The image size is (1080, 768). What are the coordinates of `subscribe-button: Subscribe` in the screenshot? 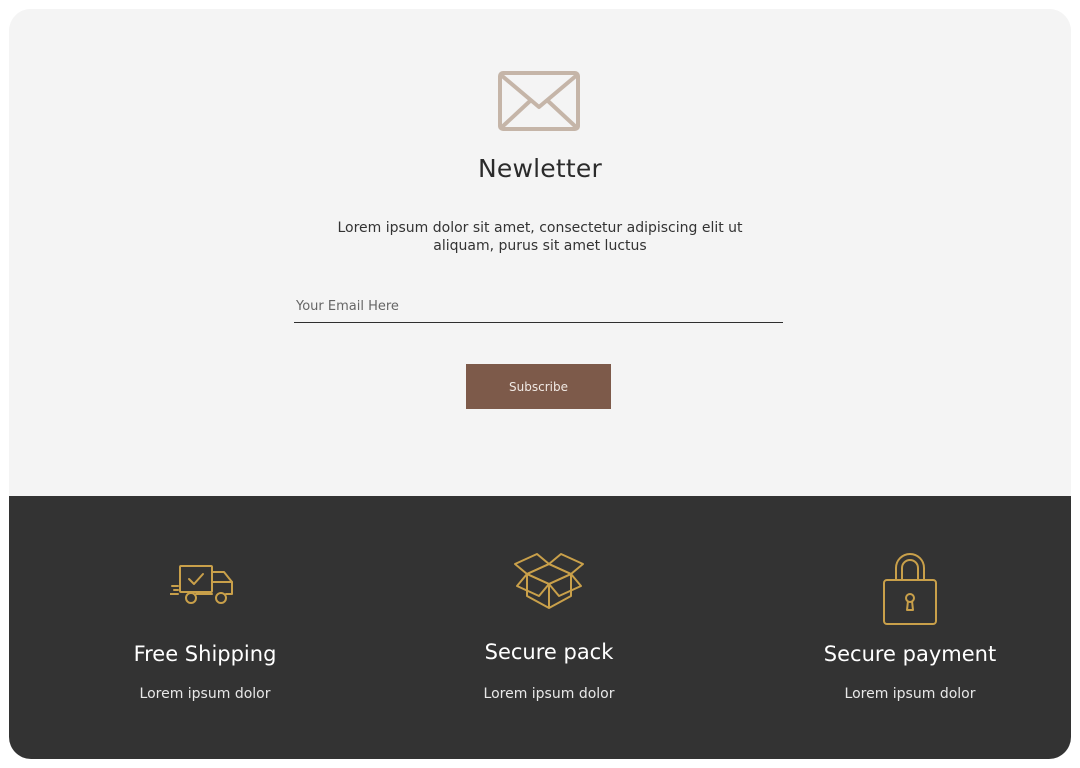 It's located at (538, 386).